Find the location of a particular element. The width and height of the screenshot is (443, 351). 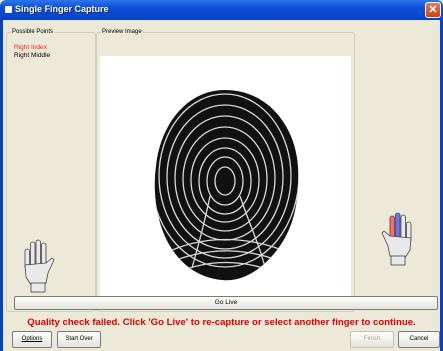

preview-image-legend: Preview Image is located at coordinates (122, 32).